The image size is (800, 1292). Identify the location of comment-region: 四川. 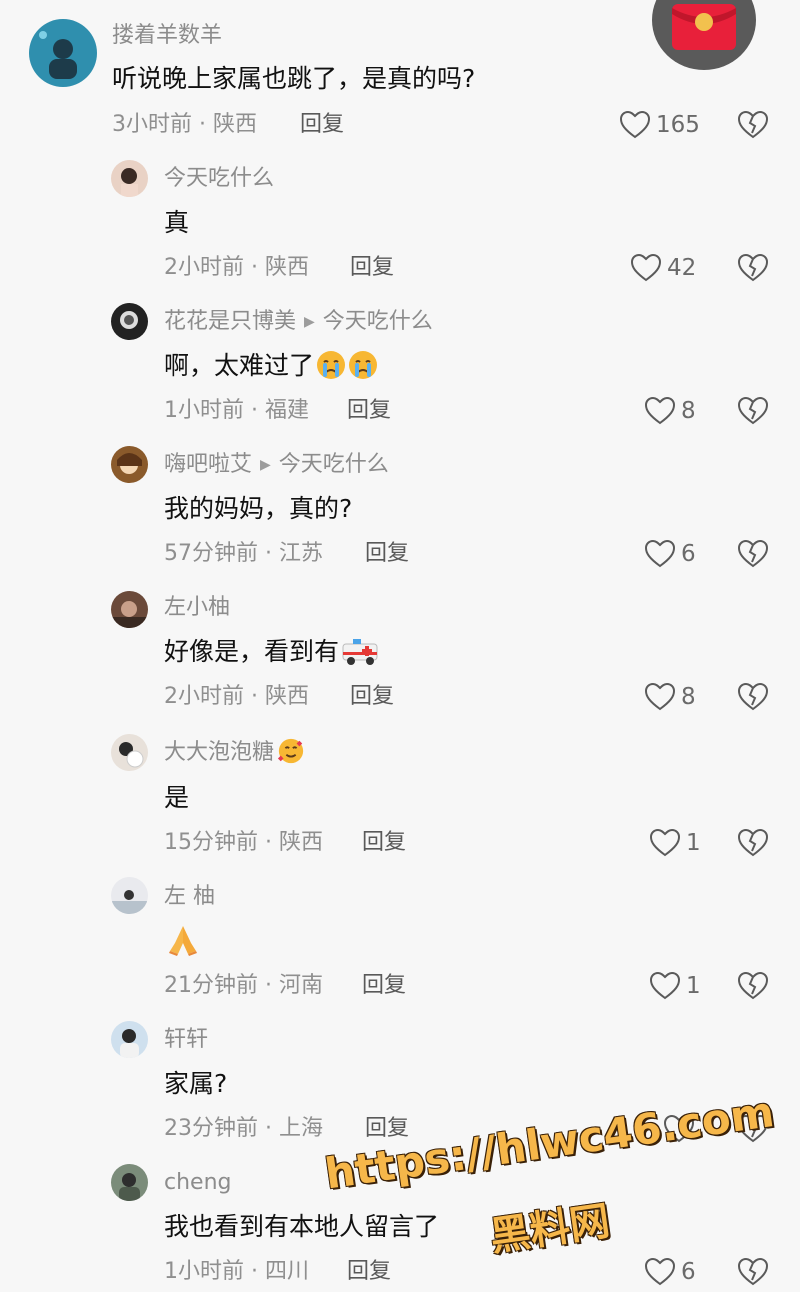
(286, 1271).